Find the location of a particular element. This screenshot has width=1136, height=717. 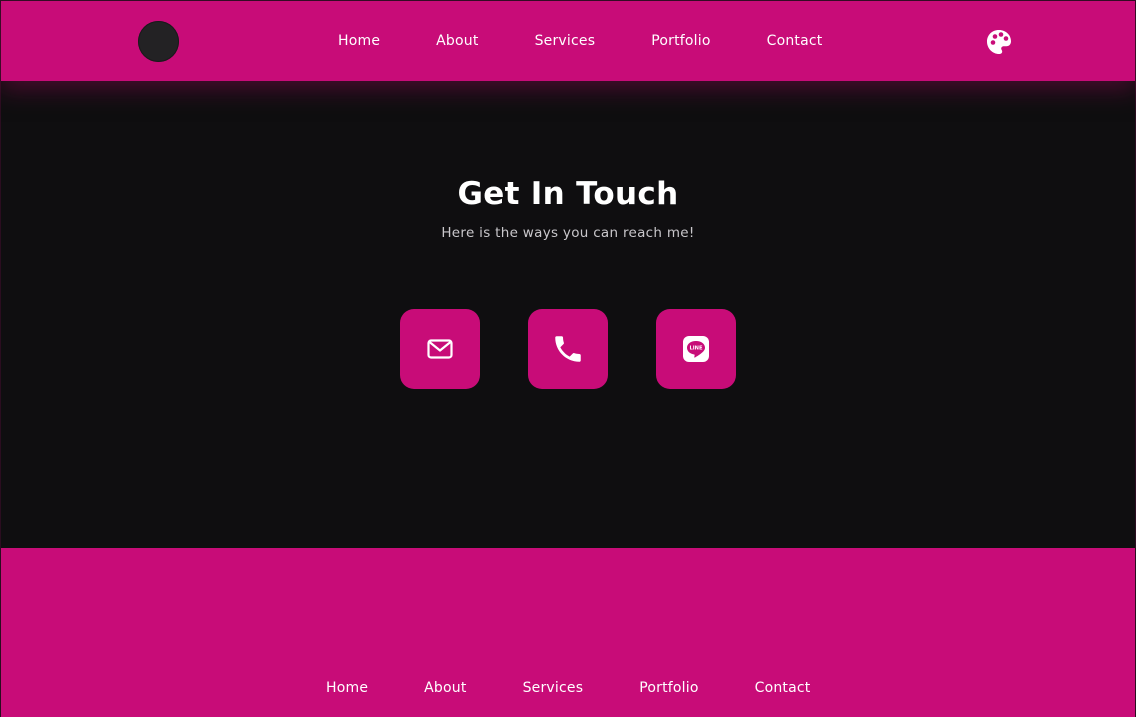

svg-text: LINE is located at coordinates (696, 348).